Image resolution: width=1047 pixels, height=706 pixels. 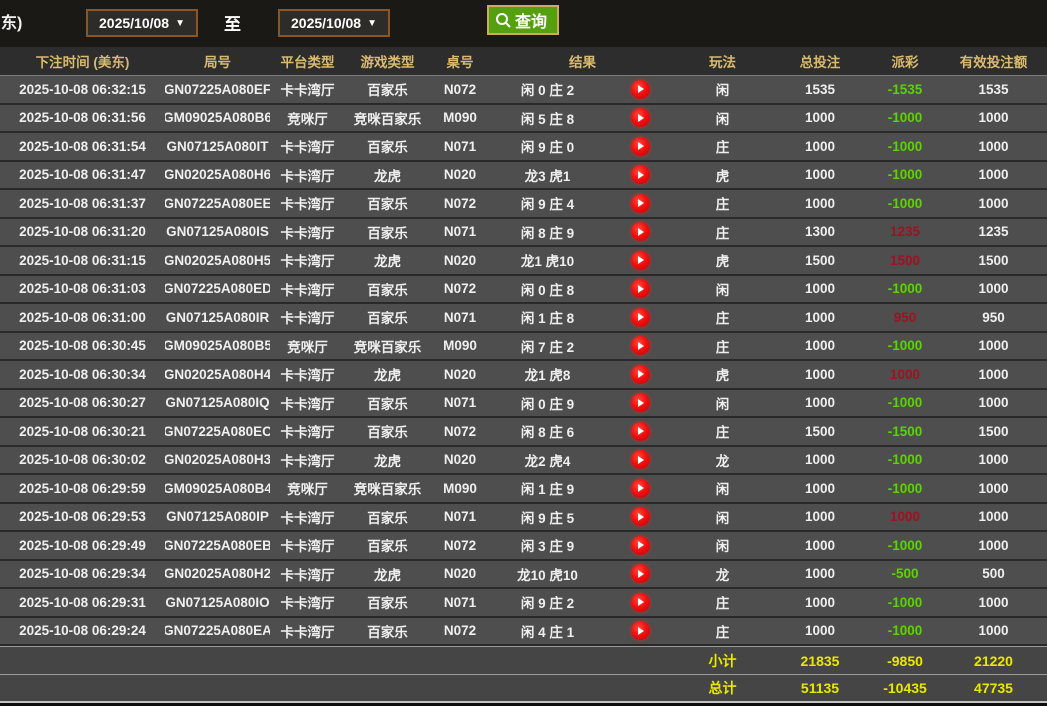 What do you see at coordinates (82, 260) in the screenshot?
I see `bet-time-cell: 2025-10-08 06:31:15` at bounding box center [82, 260].